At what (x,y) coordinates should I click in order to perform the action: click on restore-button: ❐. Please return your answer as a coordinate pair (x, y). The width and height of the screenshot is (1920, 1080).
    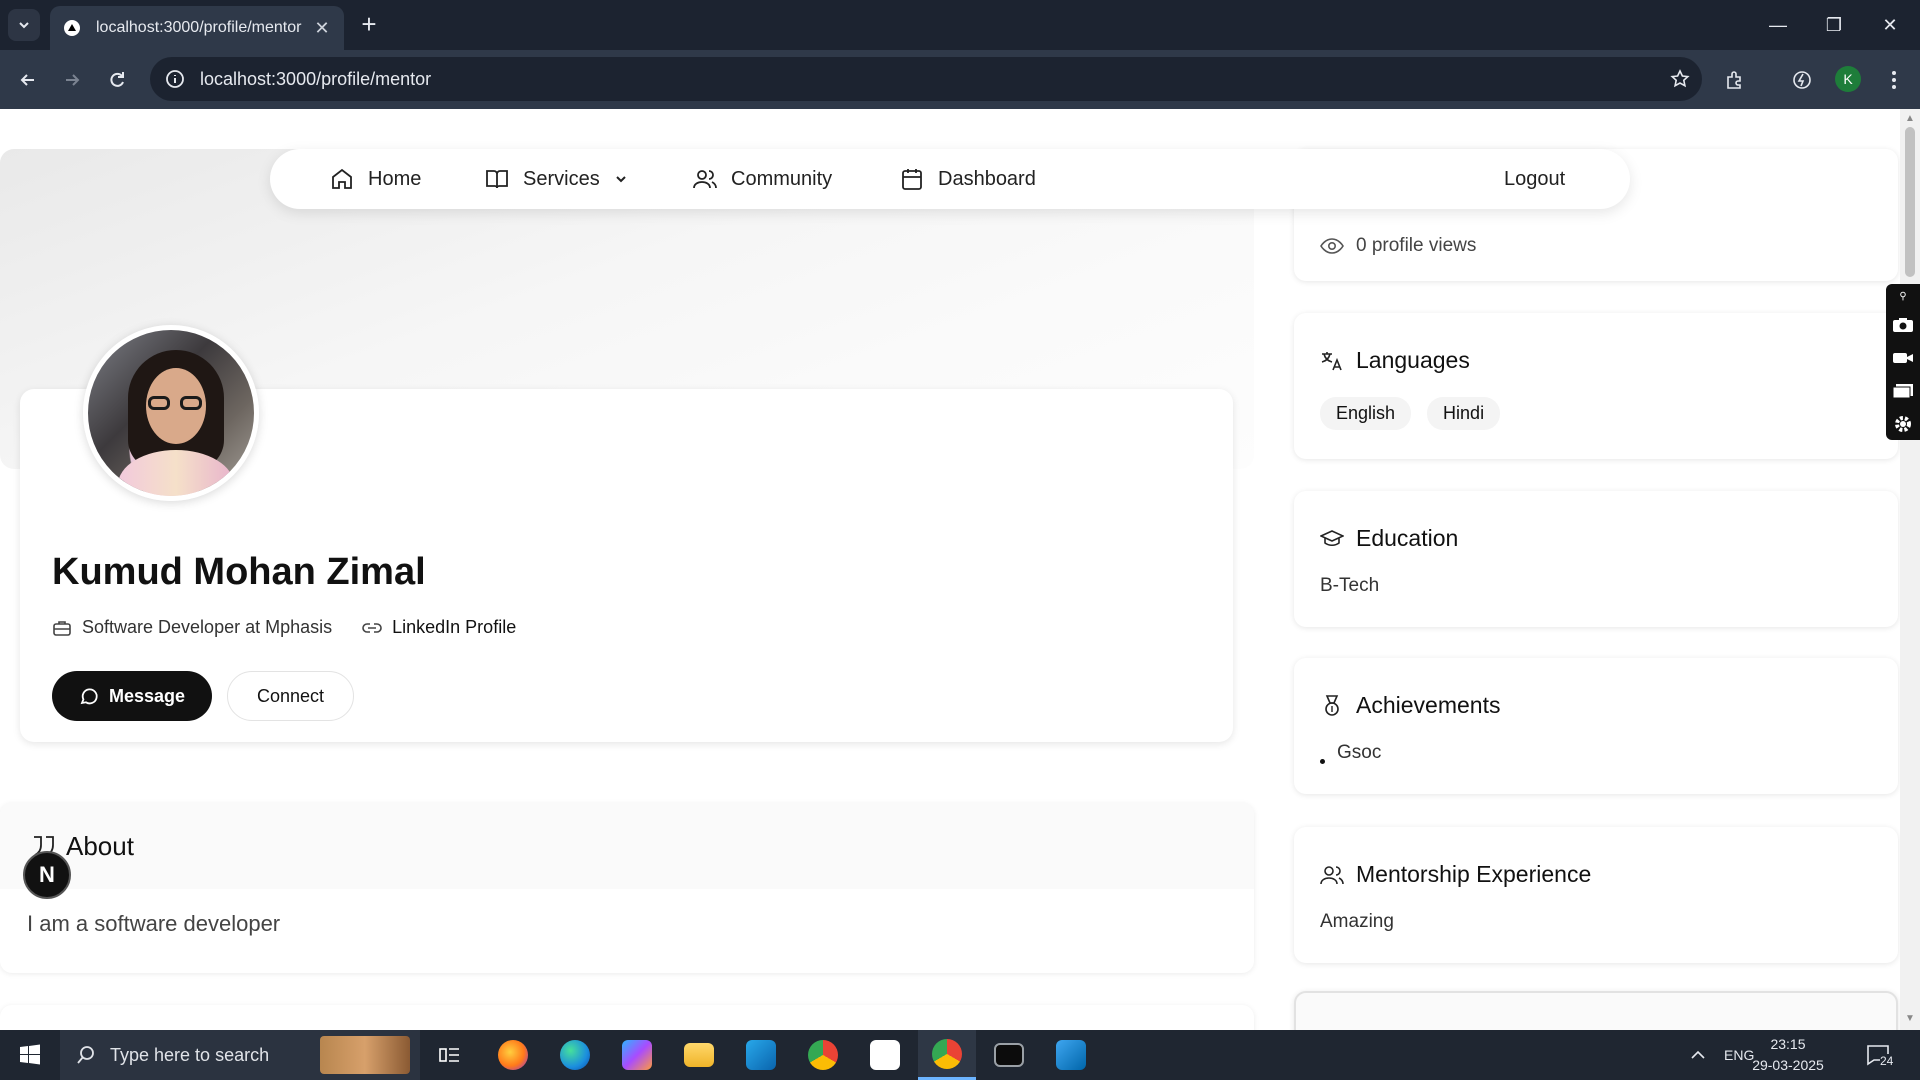
    Looking at the image, I should click on (1834, 25).